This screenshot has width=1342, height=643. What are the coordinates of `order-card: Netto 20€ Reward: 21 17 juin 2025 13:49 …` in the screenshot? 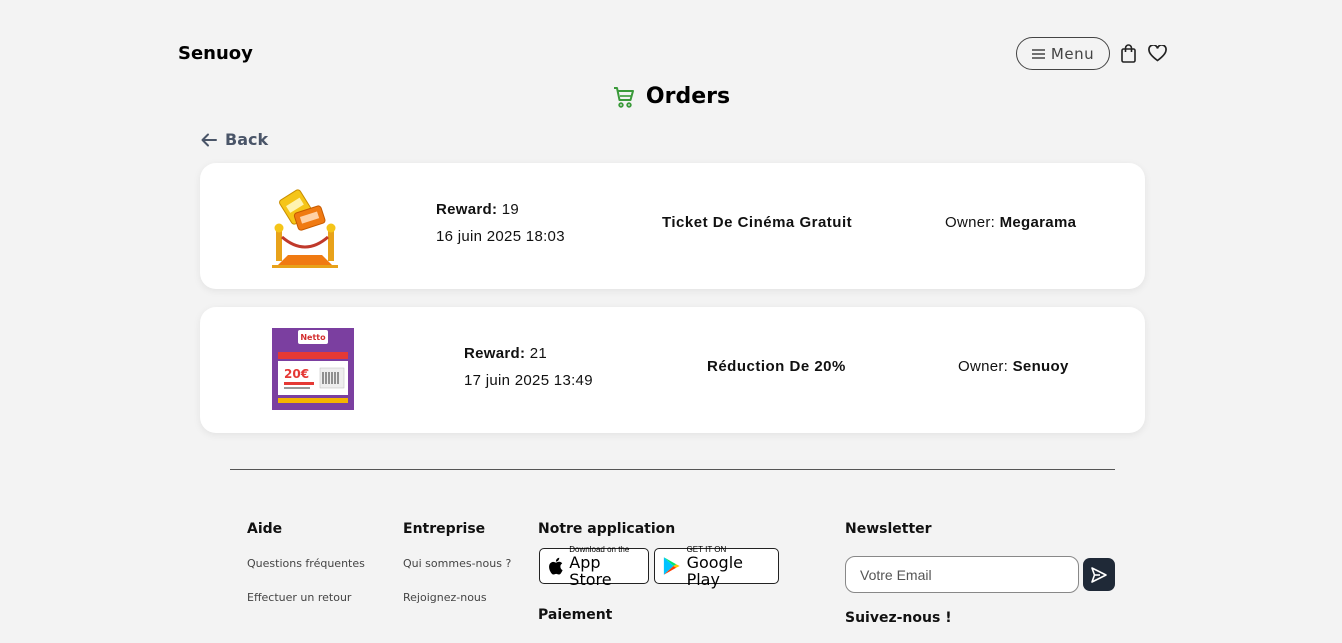 It's located at (672, 370).